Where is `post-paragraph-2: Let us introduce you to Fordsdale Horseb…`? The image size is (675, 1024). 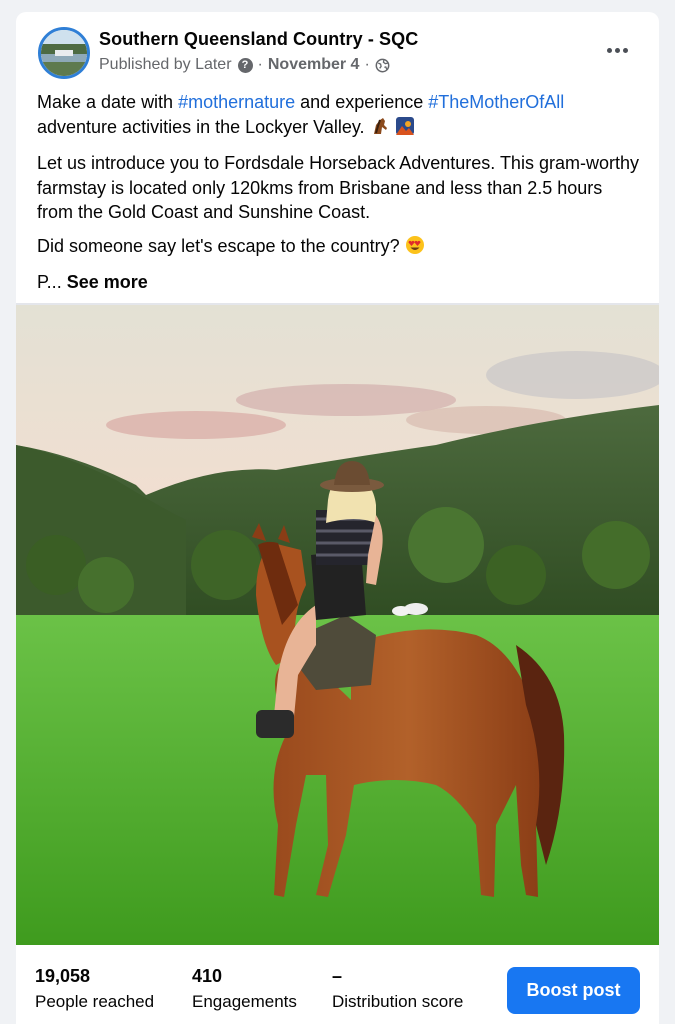 post-paragraph-2: Let us introduce you to Fordsdale Horseb… is located at coordinates (338, 187).